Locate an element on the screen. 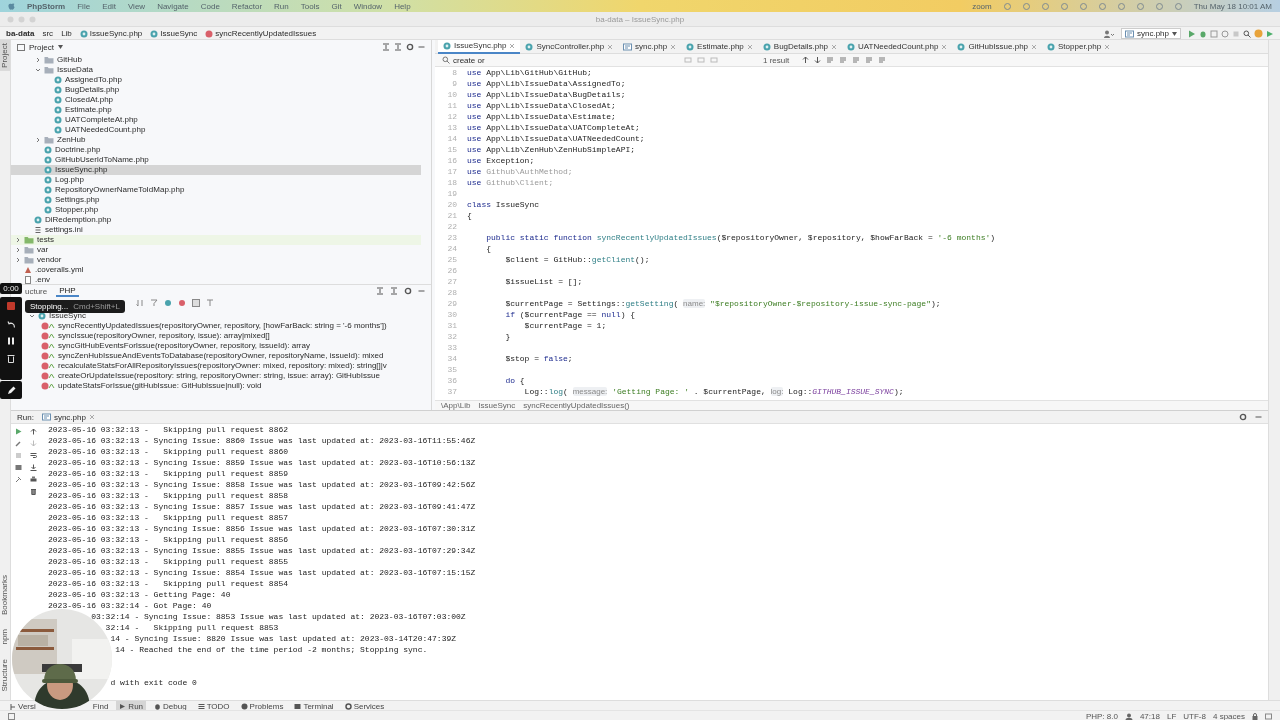 This screenshot has height=720, width=1280. tool-window-button: Versi is located at coordinates (22, 706).